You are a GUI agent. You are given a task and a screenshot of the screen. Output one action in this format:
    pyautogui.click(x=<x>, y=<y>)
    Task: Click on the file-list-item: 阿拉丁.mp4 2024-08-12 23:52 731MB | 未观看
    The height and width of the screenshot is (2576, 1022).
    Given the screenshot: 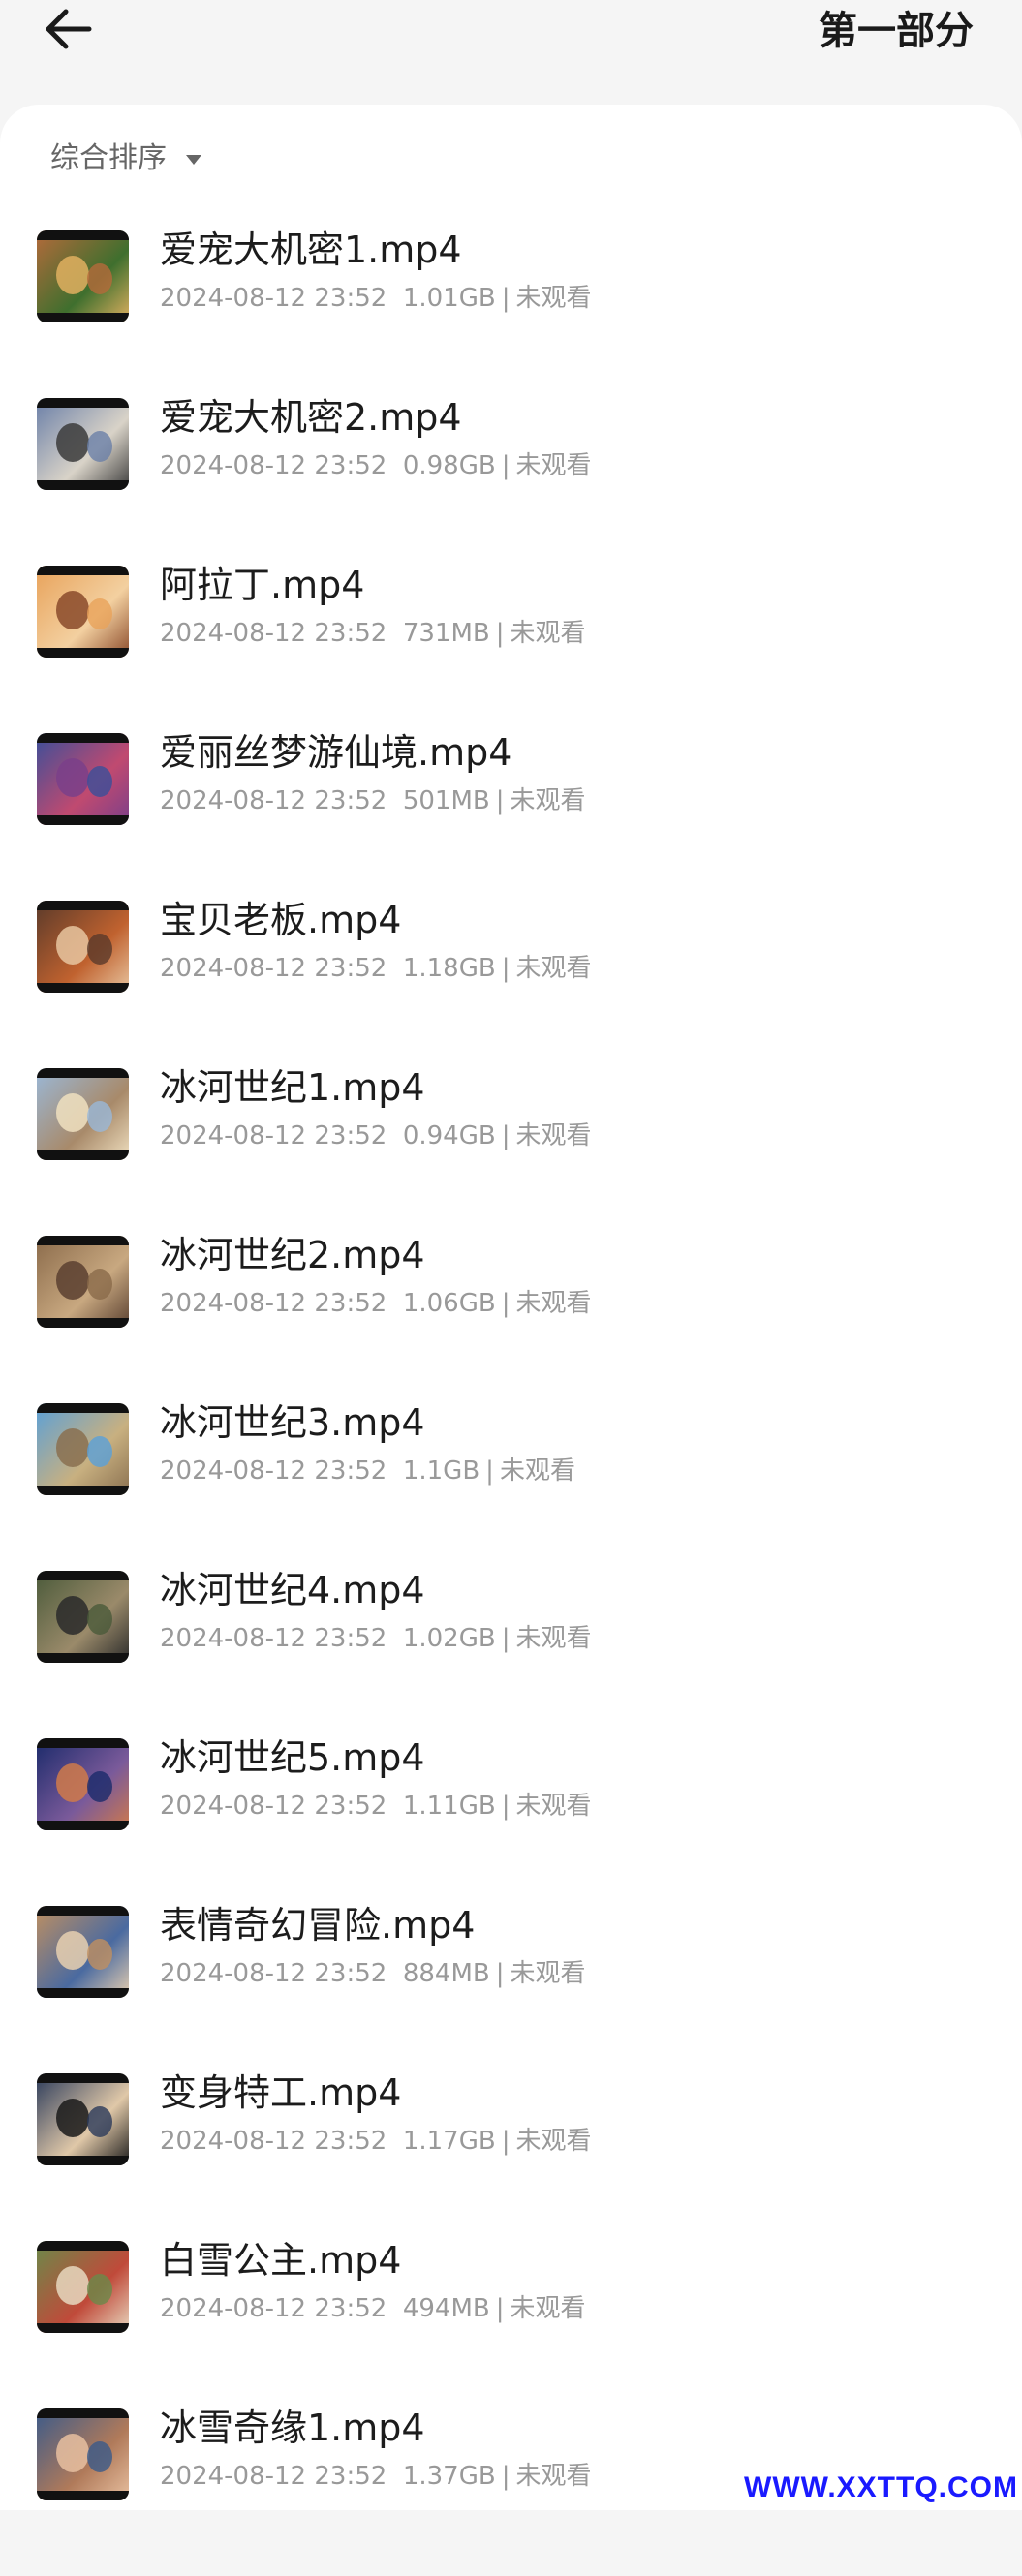 What is the action you would take?
    pyautogui.click(x=511, y=648)
    